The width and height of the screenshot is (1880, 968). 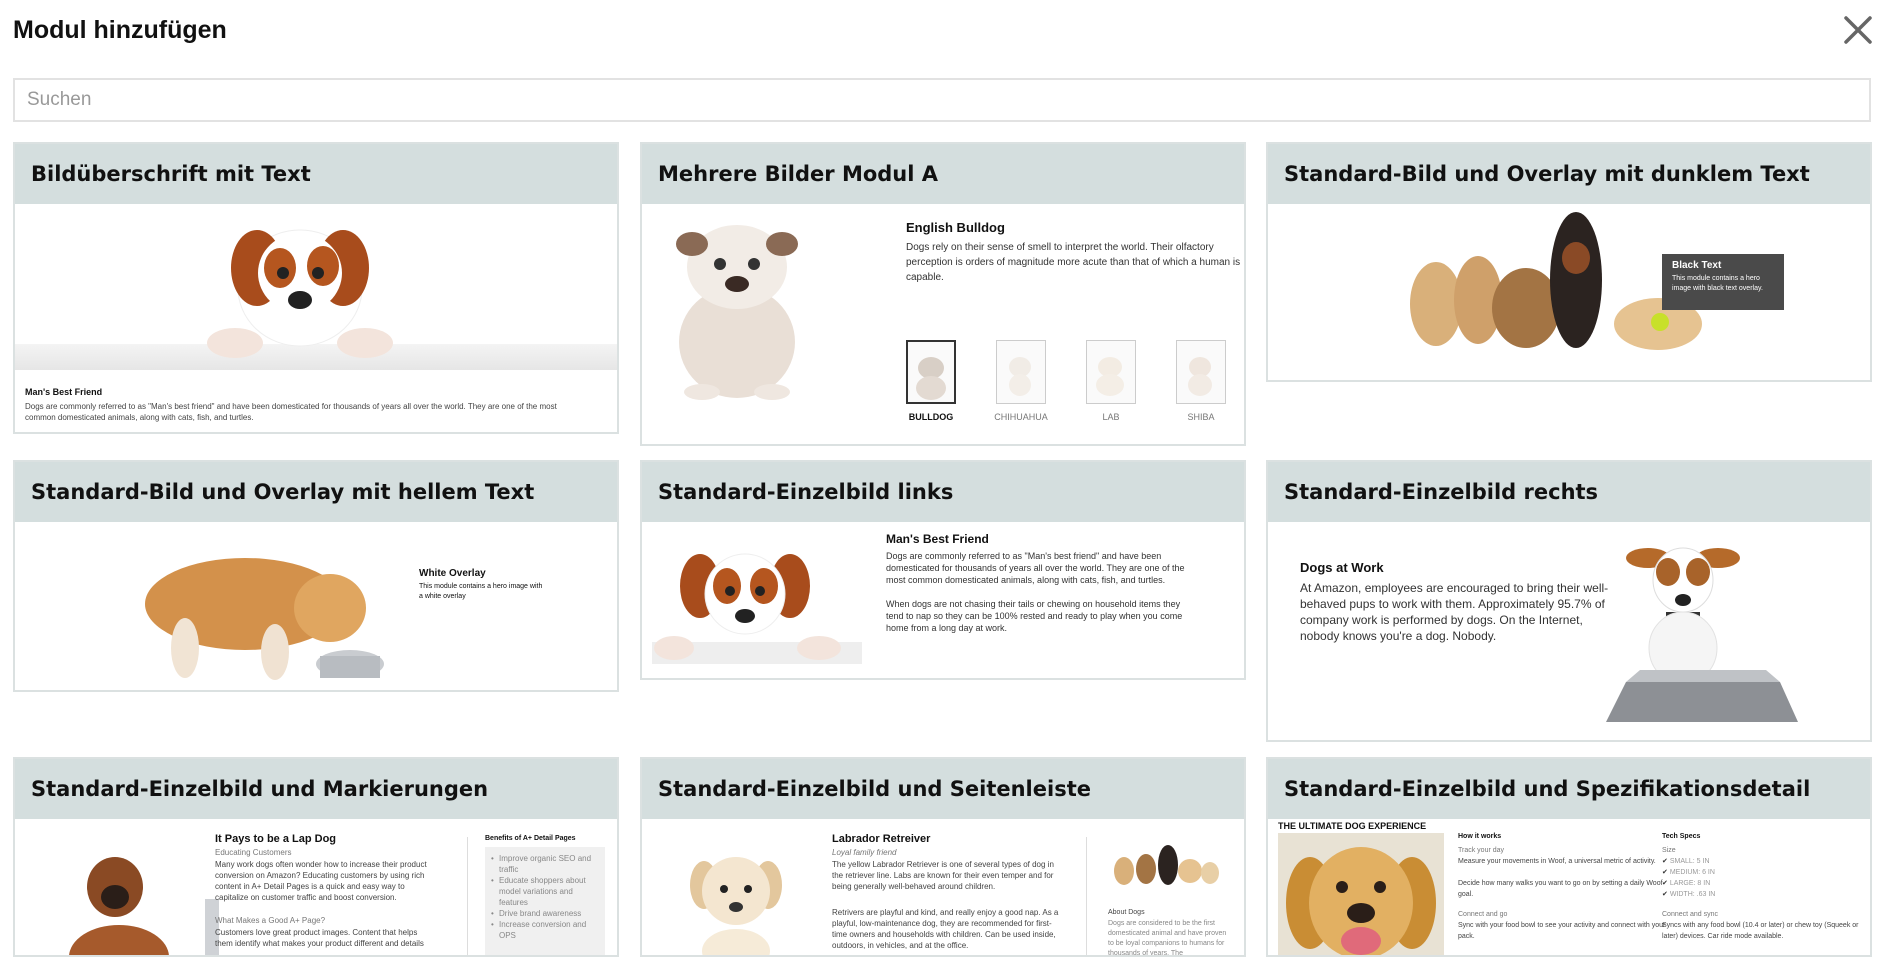 I want to click on module-heading: Man's Best Friend, so click(x=937, y=539).